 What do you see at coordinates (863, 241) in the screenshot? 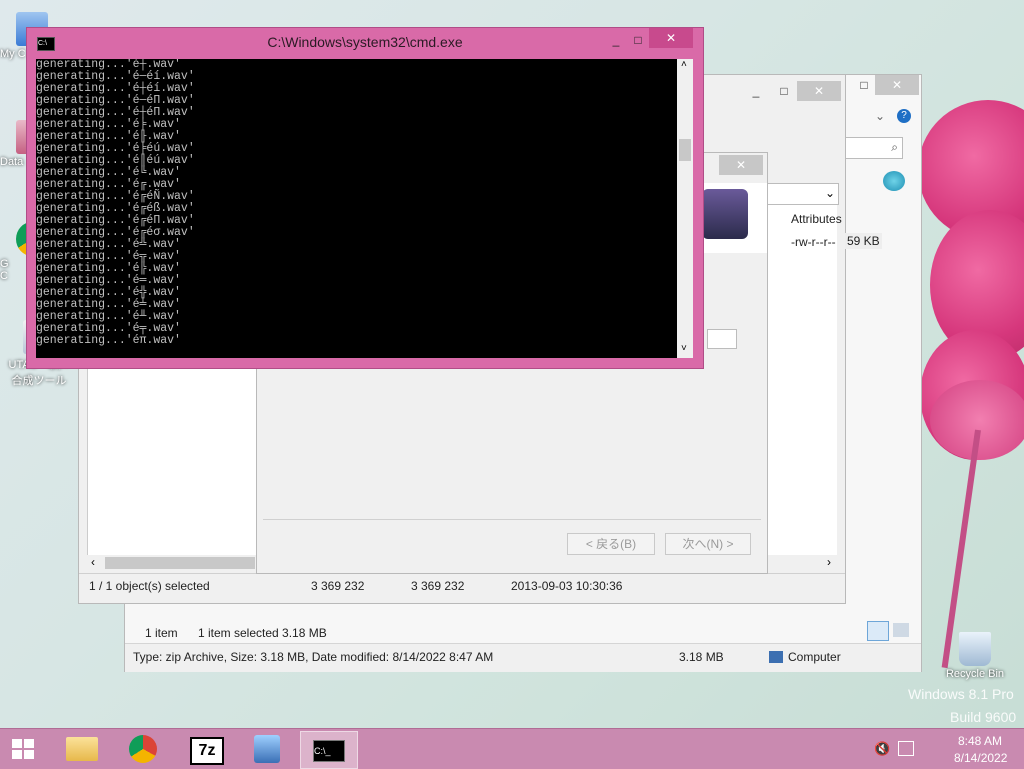
I see `cell-size: 59 KB` at bounding box center [863, 241].